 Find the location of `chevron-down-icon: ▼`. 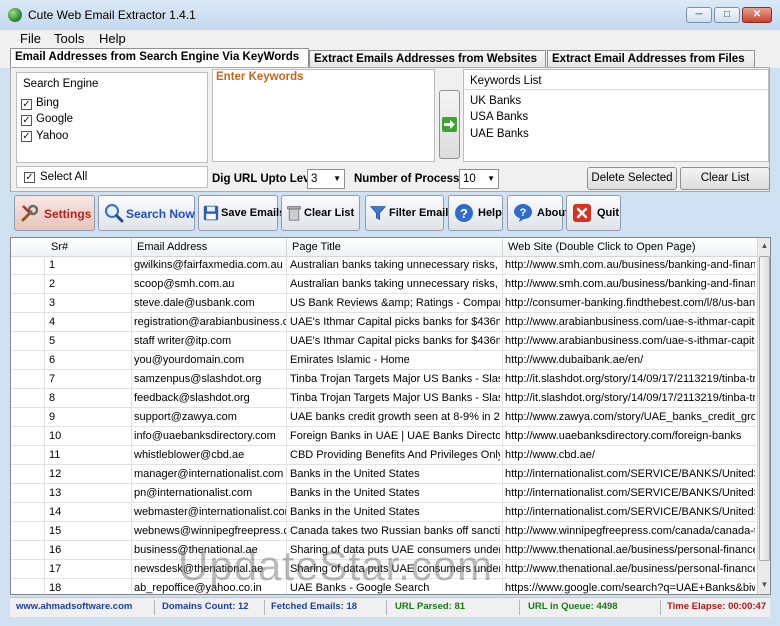

chevron-down-icon: ▼ is located at coordinates (491, 178).